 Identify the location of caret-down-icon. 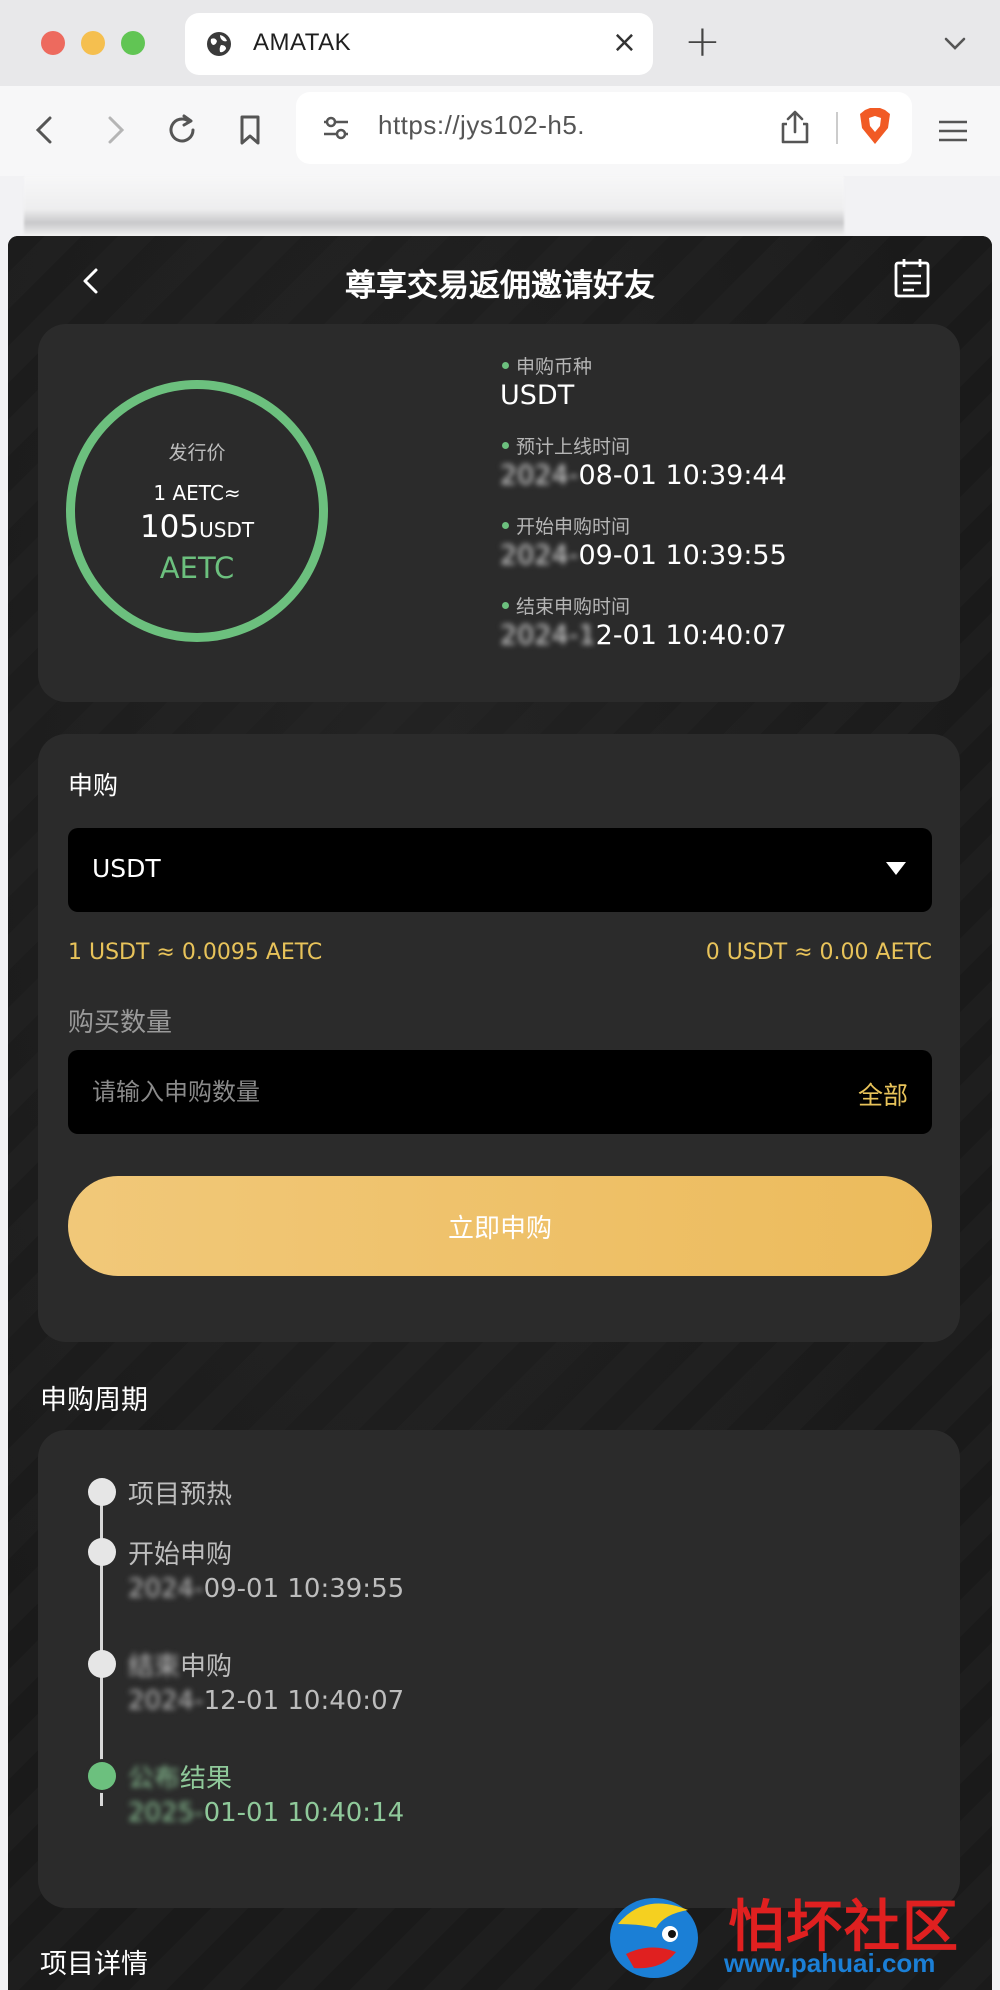
(896, 868).